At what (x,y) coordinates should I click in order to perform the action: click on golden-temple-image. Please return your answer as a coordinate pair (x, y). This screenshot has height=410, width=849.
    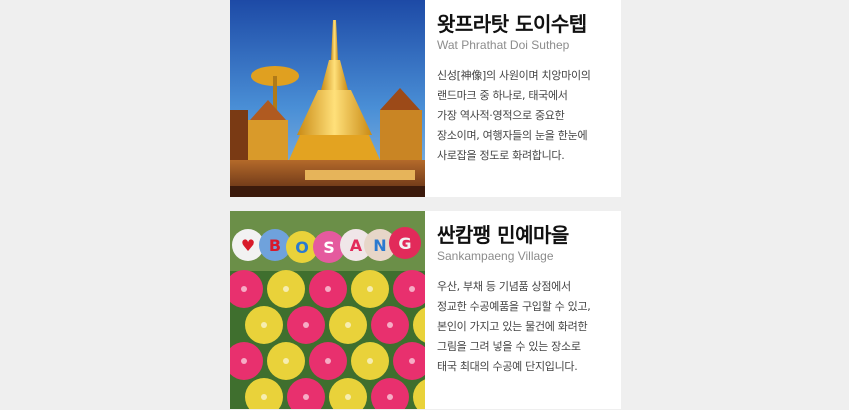
    Looking at the image, I should click on (327, 98).